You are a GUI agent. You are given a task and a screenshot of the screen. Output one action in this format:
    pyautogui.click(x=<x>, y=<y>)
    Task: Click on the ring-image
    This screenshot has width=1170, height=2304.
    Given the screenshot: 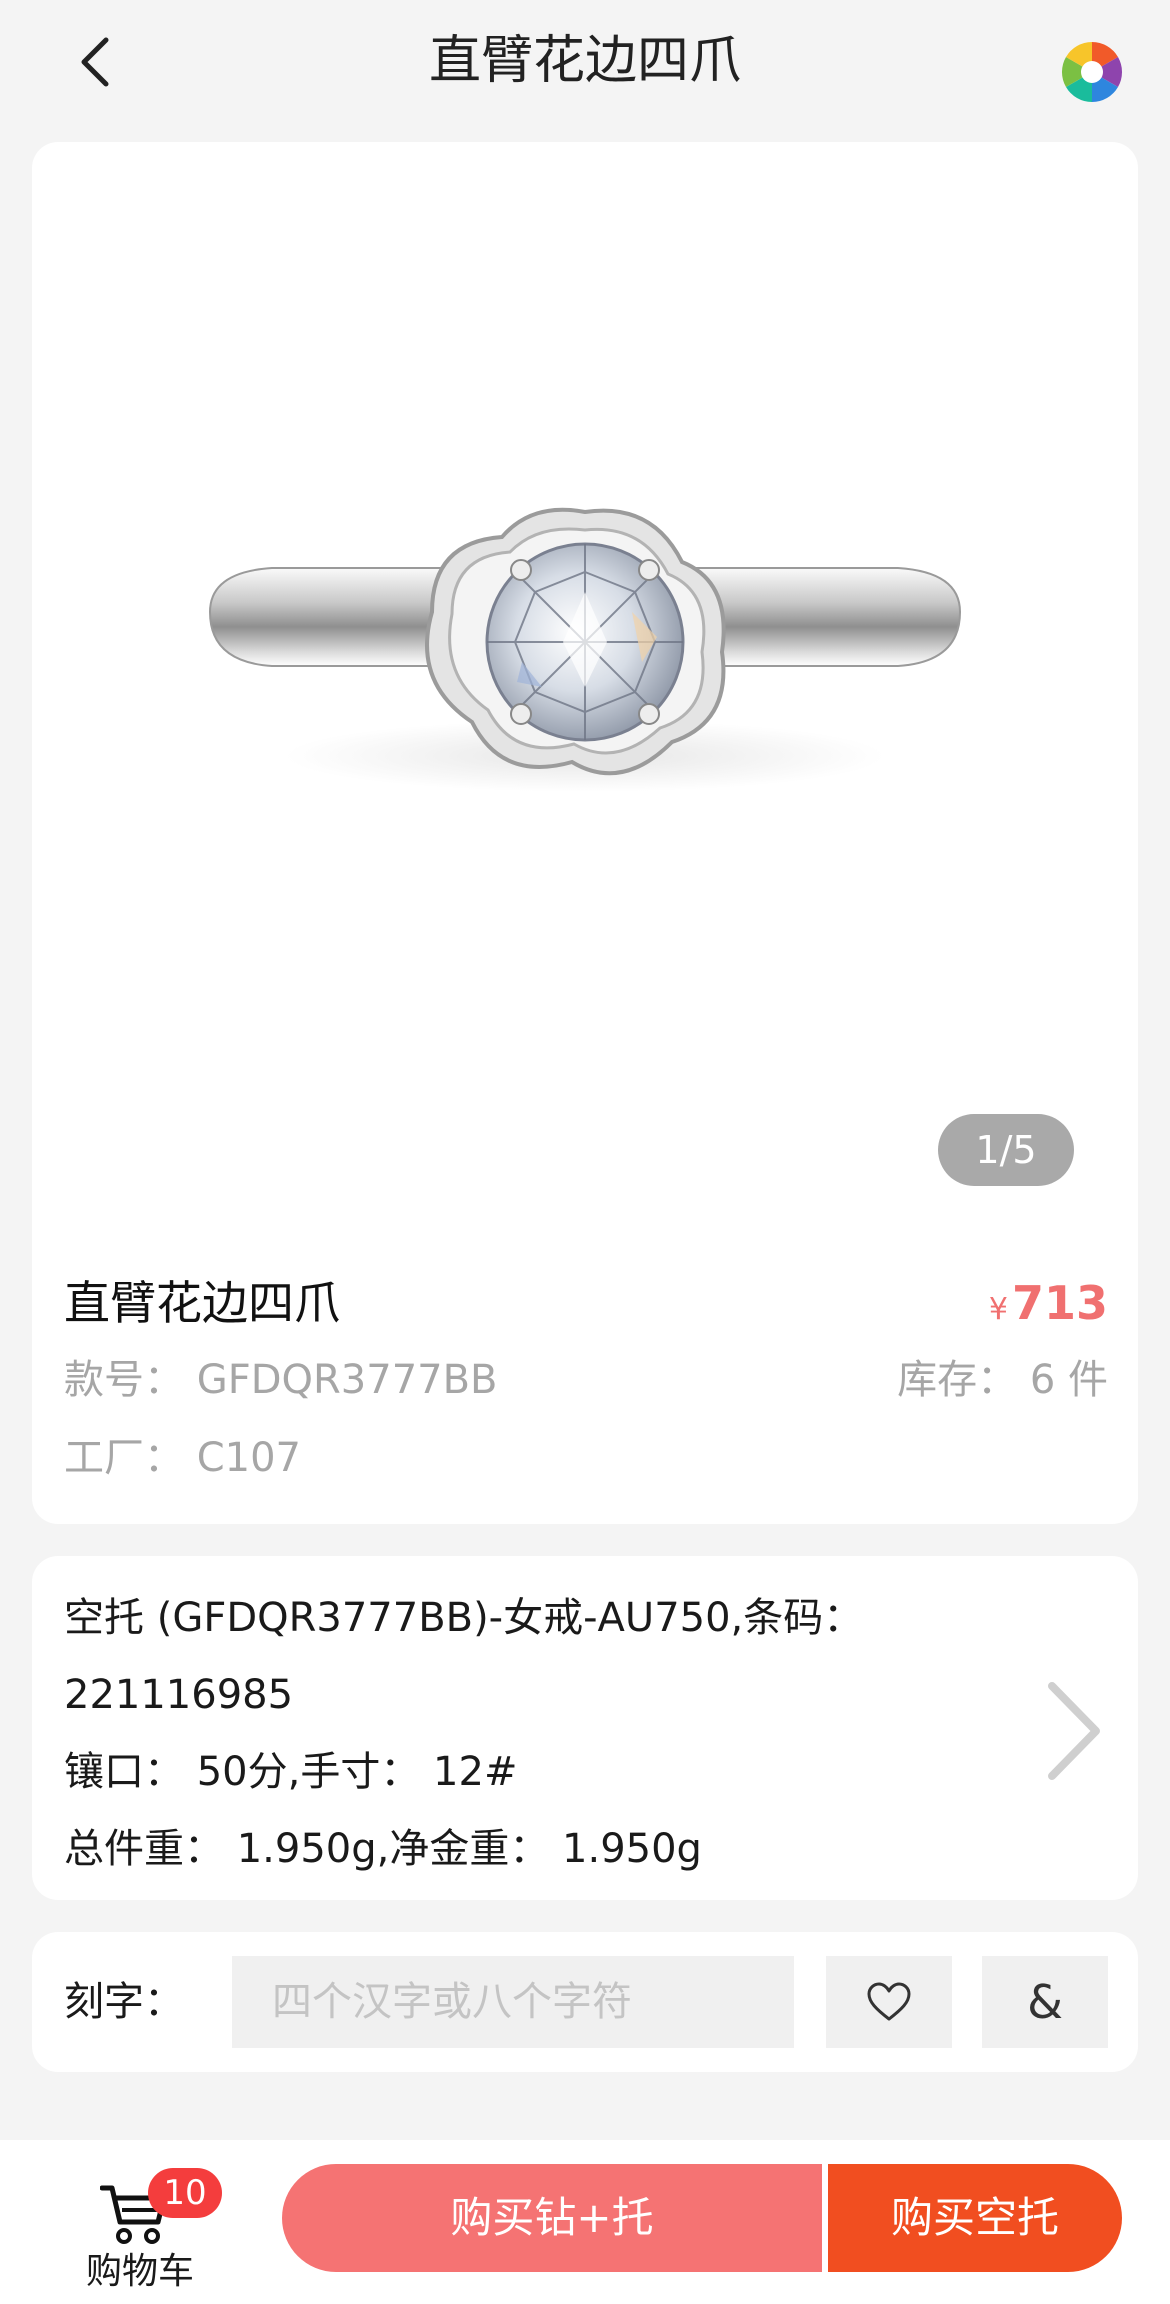 What is the action you would take?
    pyautogui.click(x=585, y=649)
    